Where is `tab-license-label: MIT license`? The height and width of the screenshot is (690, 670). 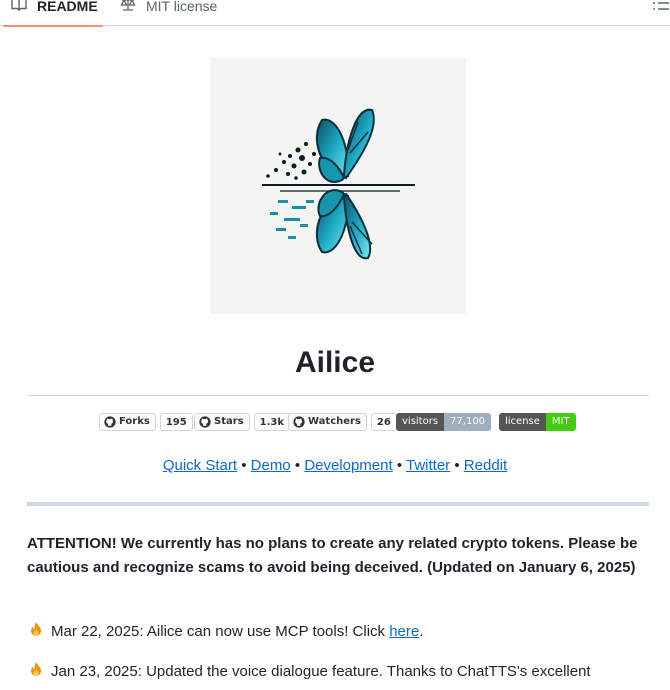
tab-license-label: MIT license is located at coordinates (182, 7).